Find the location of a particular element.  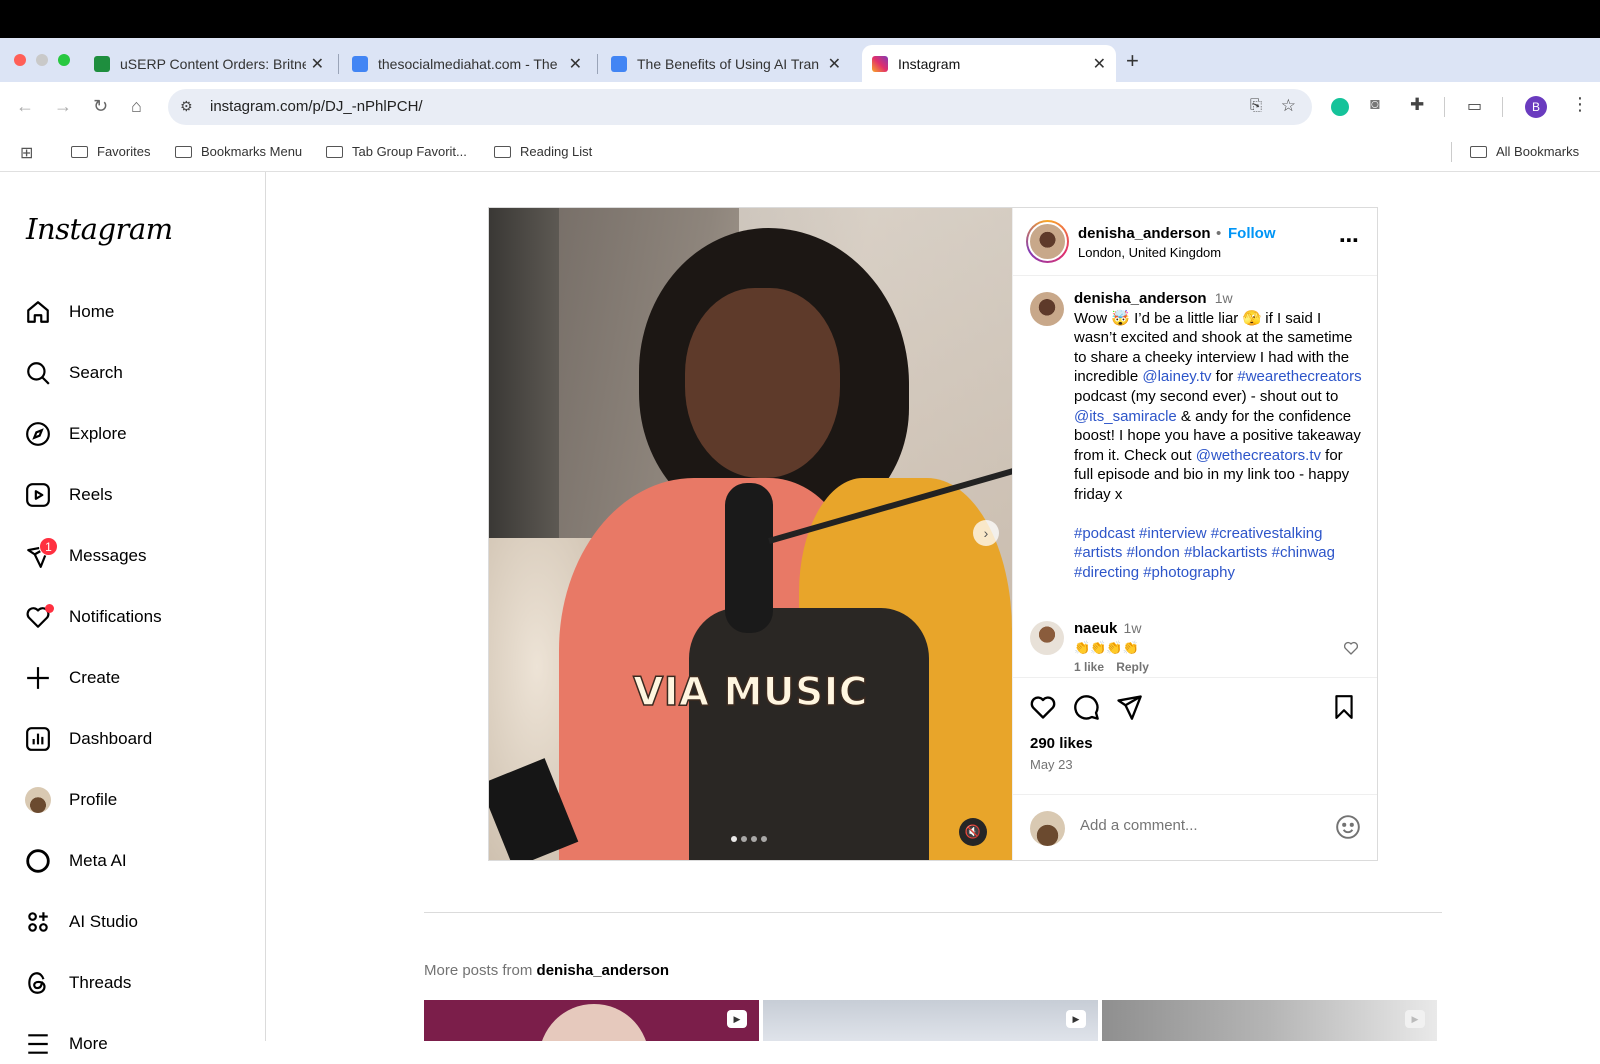

messenger-icon: 1 is located at coordinates (41, 553).